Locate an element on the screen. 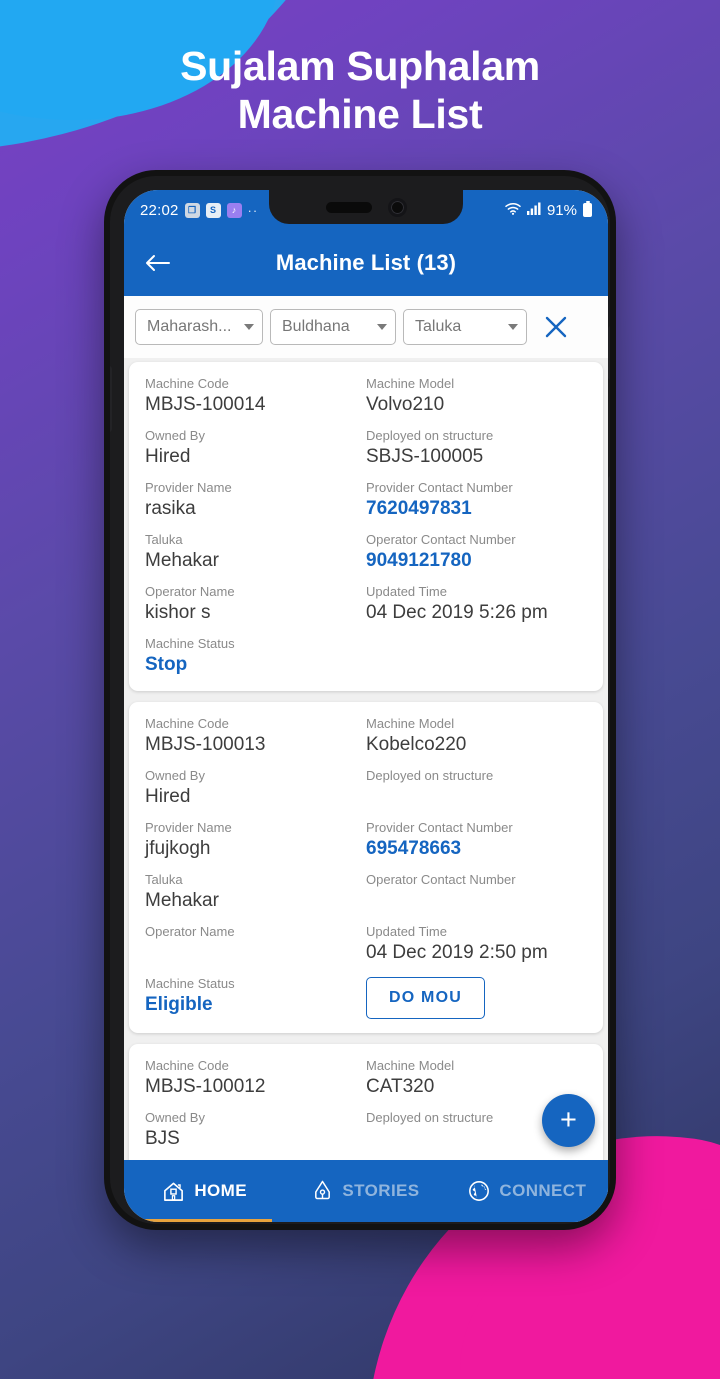 This screenshot has height=1379, width=720. earpiece-speaker-icon is located at coordinates (348, 207).